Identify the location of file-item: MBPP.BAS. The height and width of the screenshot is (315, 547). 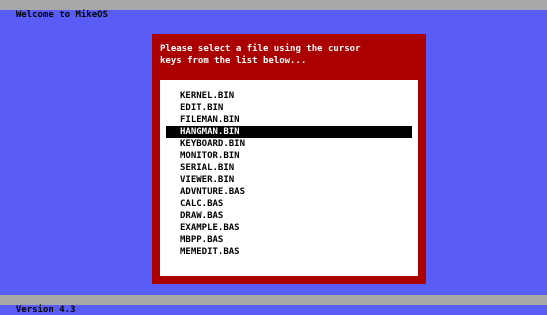
(289, 240).